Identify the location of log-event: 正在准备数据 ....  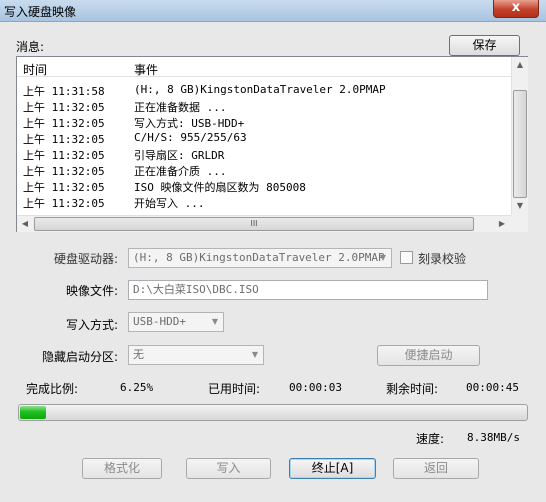
(180, 107).